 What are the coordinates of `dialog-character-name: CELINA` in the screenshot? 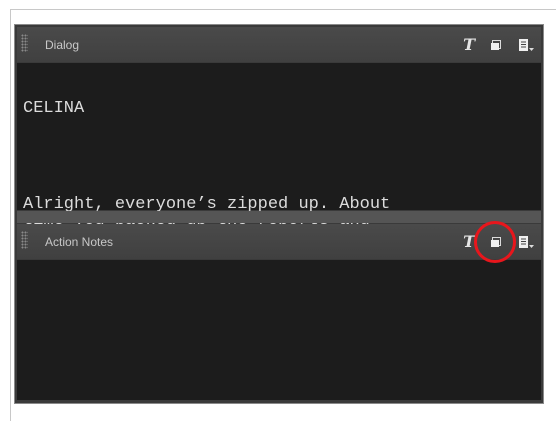 It's located at (54, 108).